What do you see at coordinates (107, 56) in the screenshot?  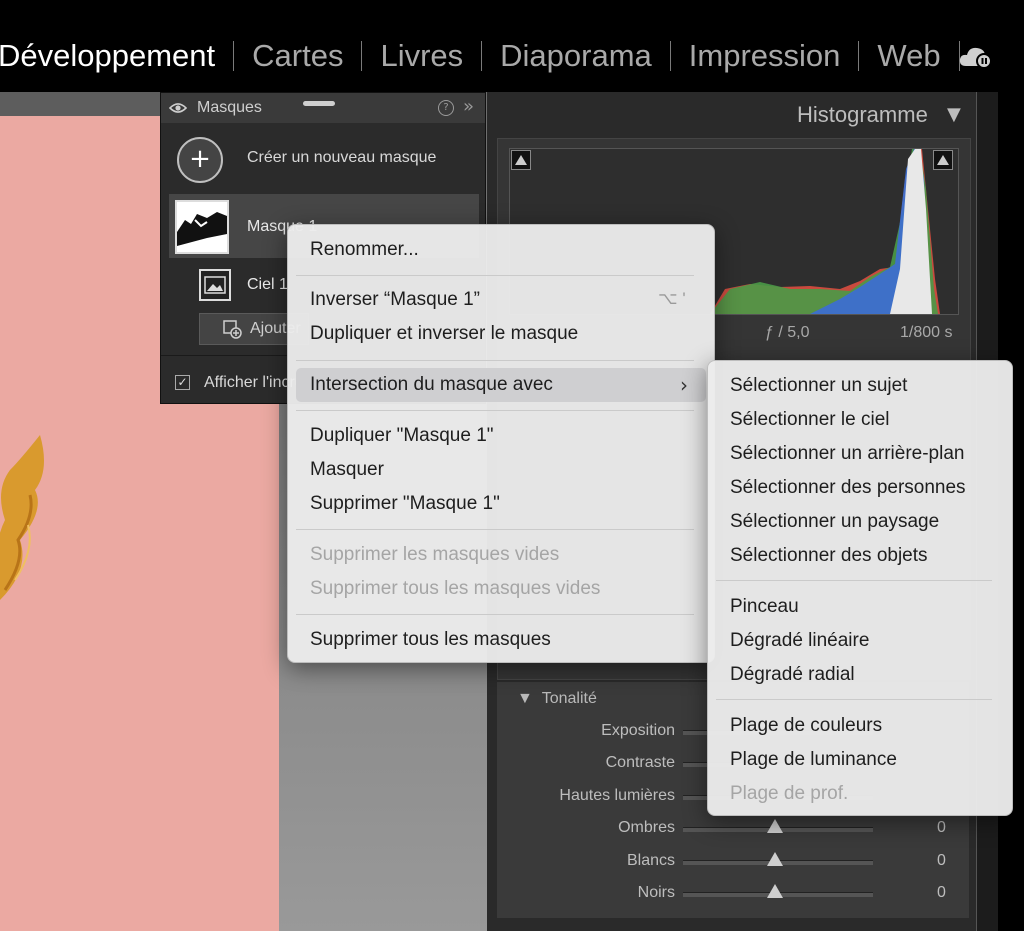 I see `module-develop: Développement` at bounding box center [107, 56].